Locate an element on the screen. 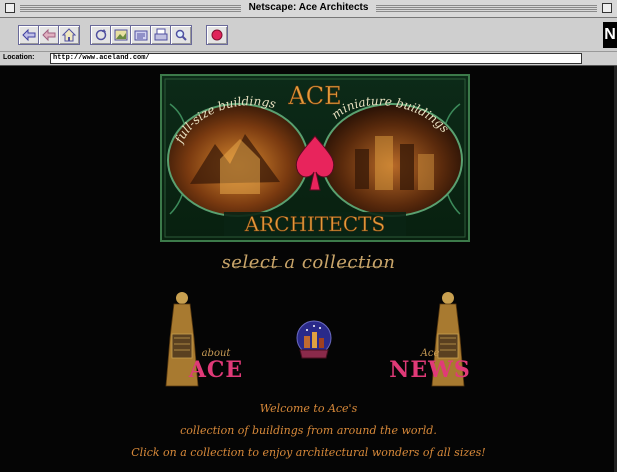  forward-button is located at coordinates (49, 35).